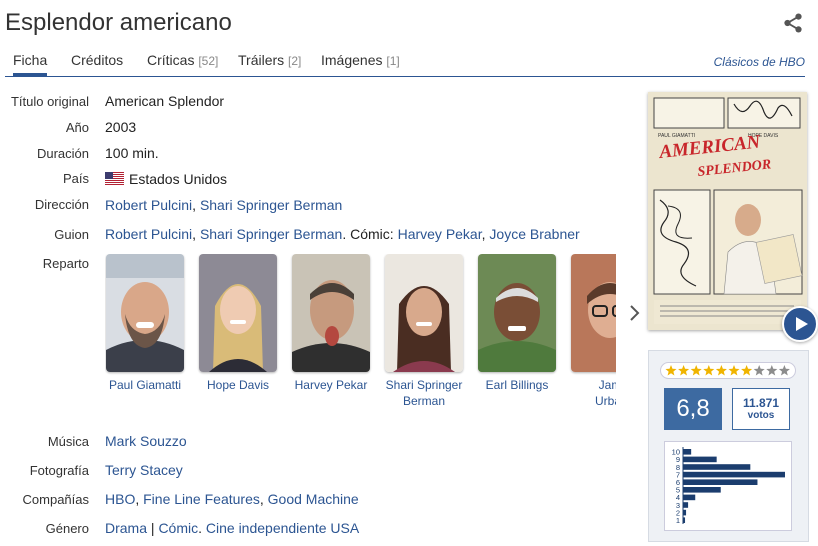  What do you see at coordinates (271, 205) in the screenshot?
I see `director-link: Shari Springer Berman` at bounding box center [271, 205].